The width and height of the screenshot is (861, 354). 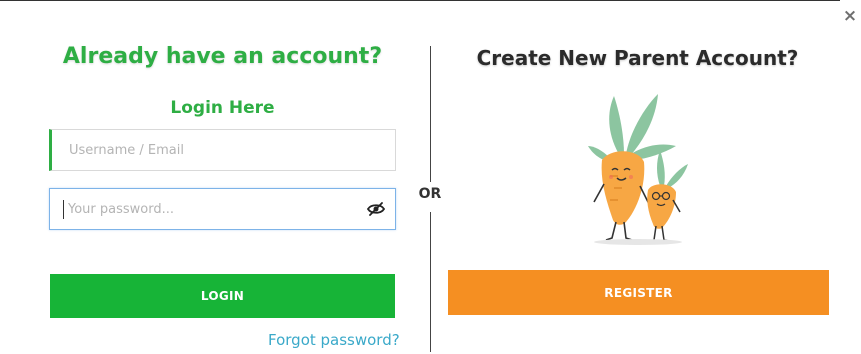 I want to click on username-input, so click(x=223, y=150).